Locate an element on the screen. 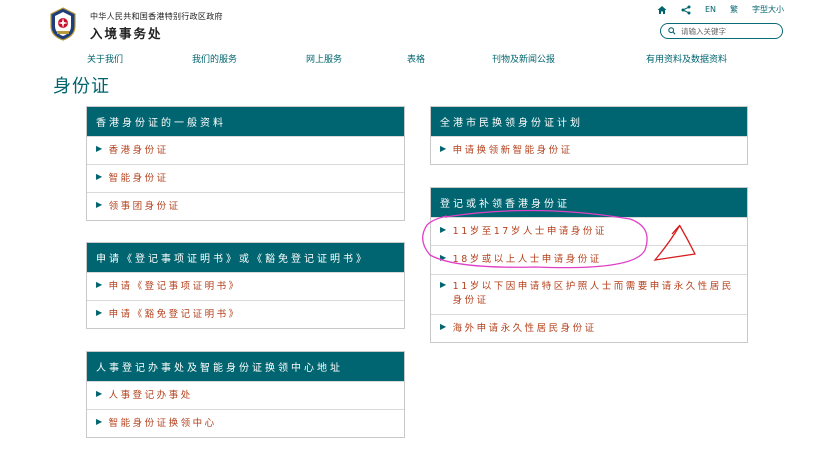 The height and width of the screenshot is (452, 832). main-nav: 关于我们 我们的服务 网上服务 表格 刊物及新闻公报 有用资料及数据资料 is located at coordinates (416, 59).